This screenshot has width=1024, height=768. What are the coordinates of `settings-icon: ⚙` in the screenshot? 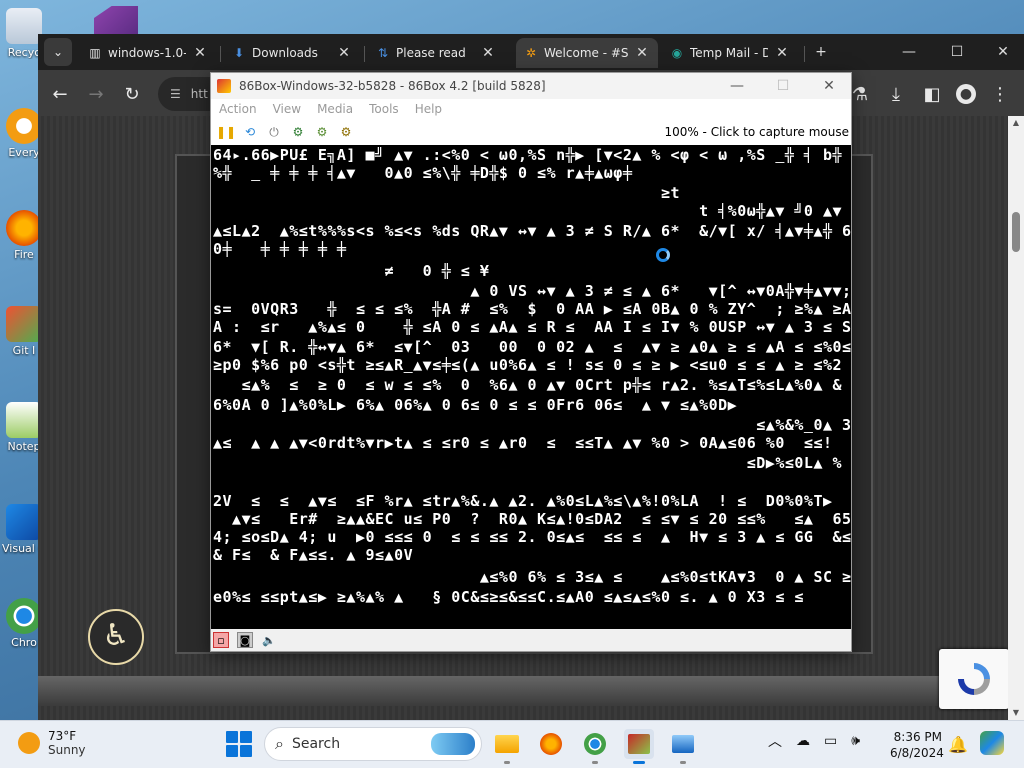 It's located at (322, 132).